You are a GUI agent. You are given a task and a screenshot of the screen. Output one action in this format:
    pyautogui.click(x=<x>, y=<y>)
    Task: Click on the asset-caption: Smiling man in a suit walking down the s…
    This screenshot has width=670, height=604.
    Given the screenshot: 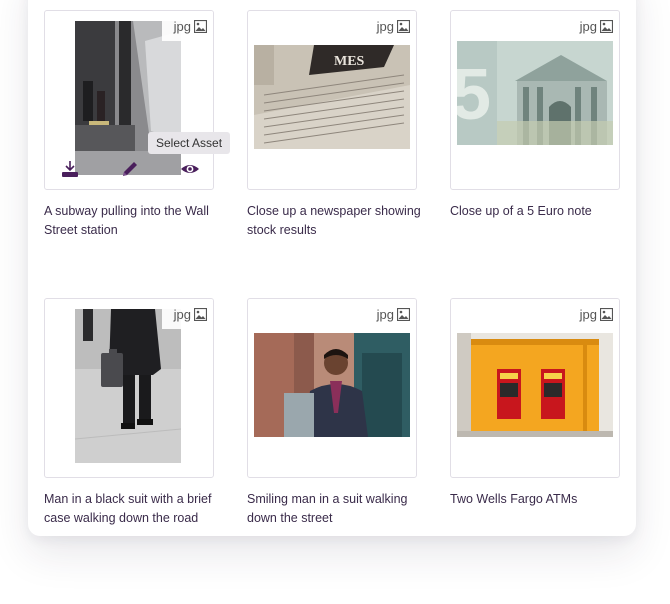 What is the action you would take?
    pyautogui.click(x=327, y=508)
    